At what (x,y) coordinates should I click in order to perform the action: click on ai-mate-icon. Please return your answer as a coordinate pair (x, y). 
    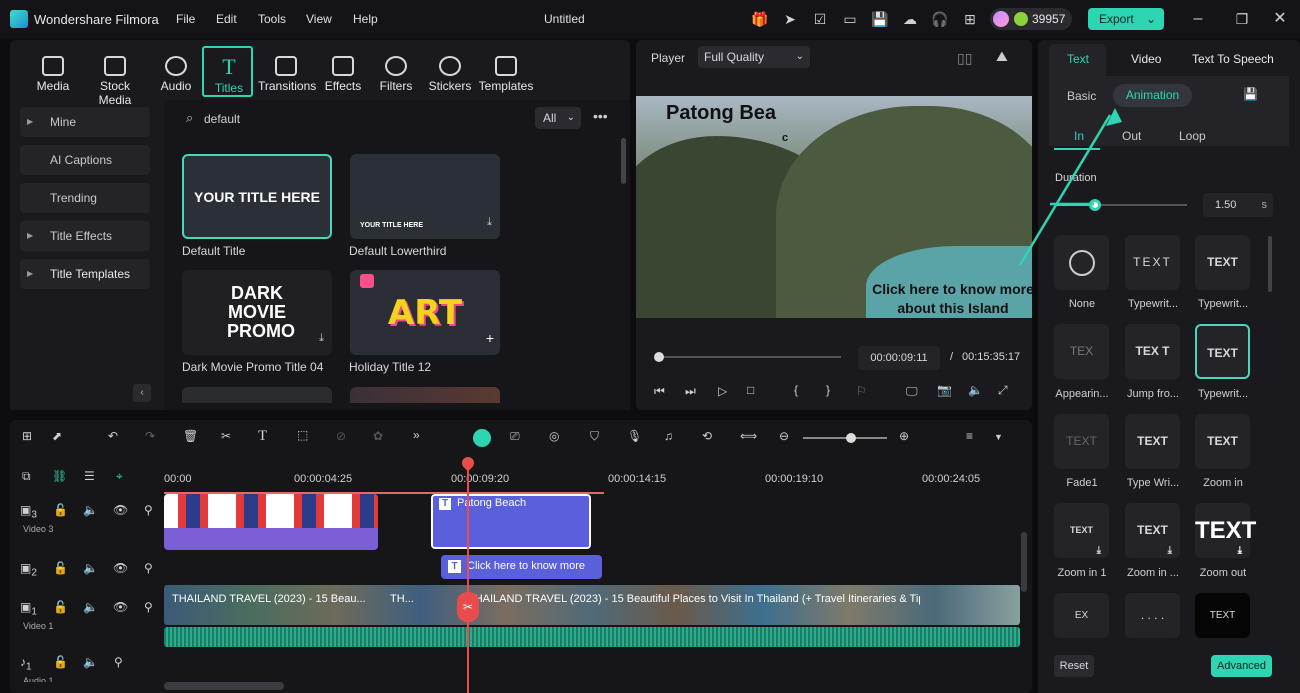
    Looking at the image, I should click on (482, 438).